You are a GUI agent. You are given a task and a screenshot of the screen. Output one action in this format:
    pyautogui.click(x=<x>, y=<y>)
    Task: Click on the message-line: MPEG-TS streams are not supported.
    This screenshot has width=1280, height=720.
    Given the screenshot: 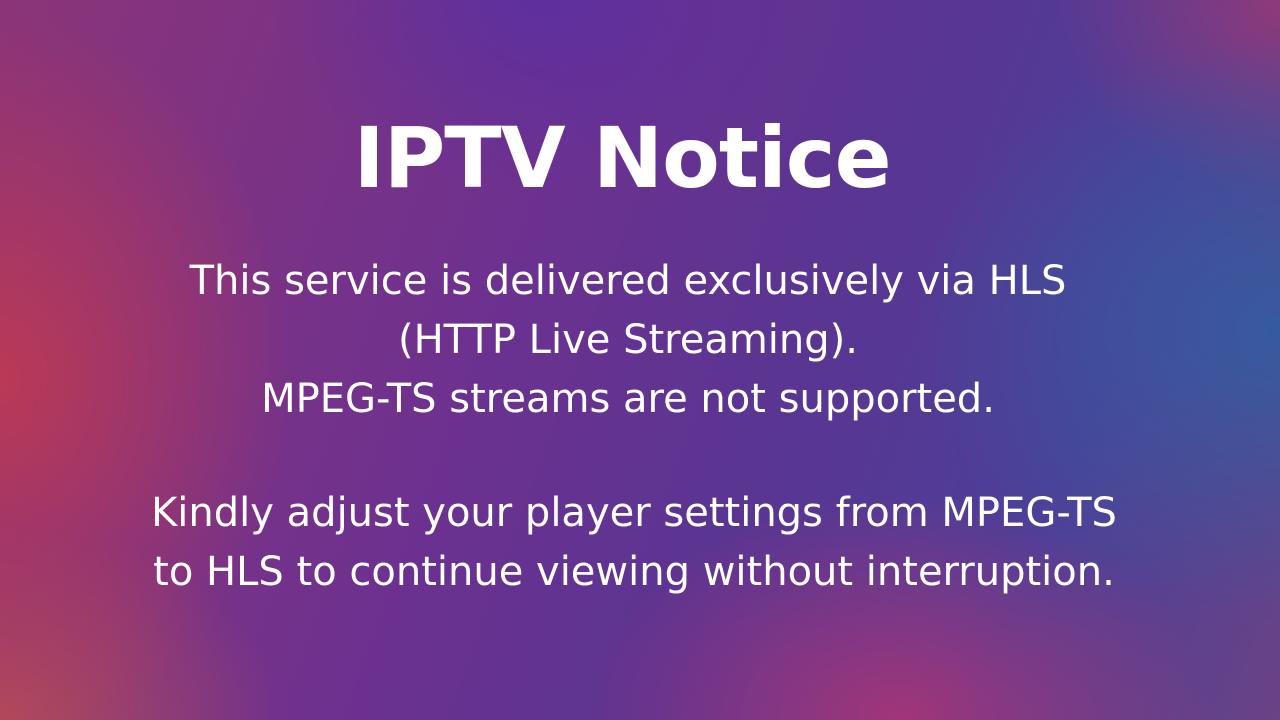 What is the action you would take?
    pyautogui.click(x=628, y=399)
    